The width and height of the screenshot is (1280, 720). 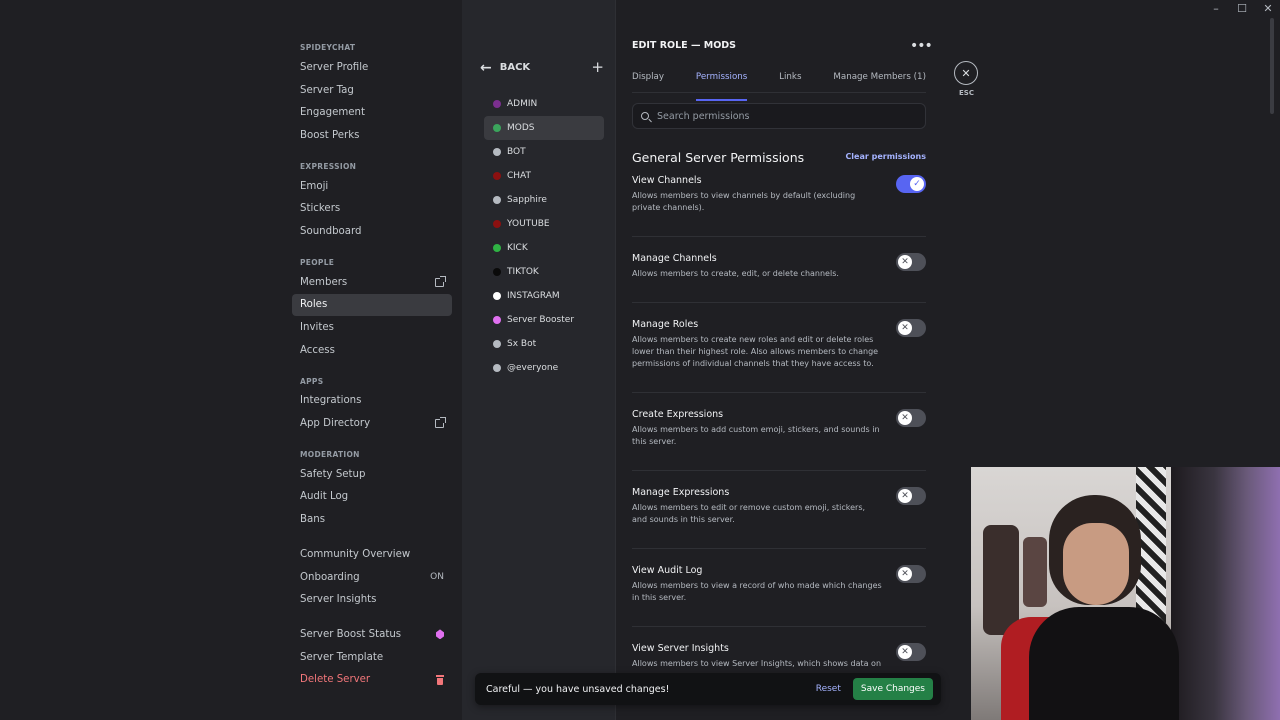 What do you see at coordinates (921, 46) in the screenshot?
I see `more-options-icon: •••` at bounding box center [921, 46].